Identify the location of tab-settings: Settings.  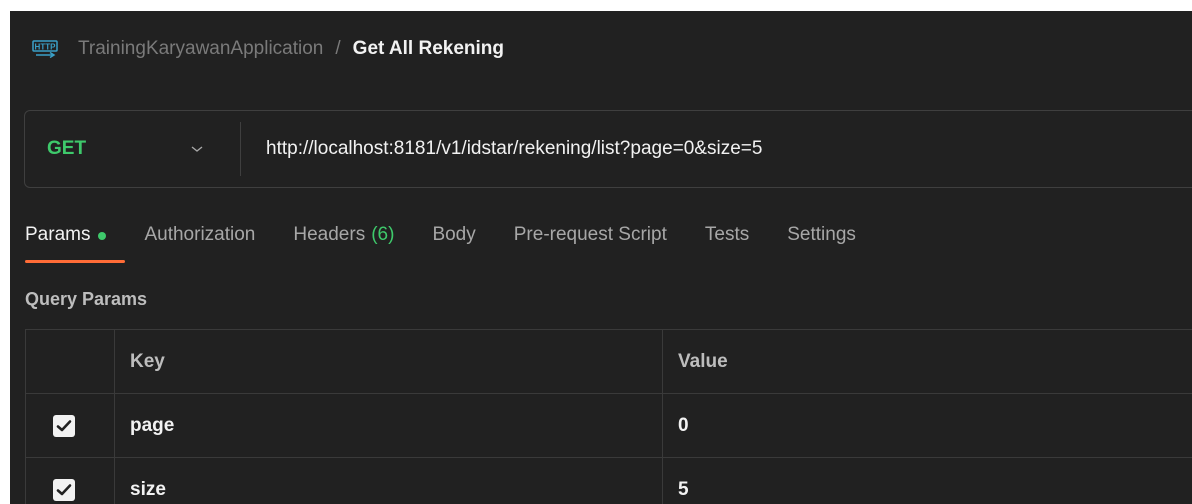
(821, 240).